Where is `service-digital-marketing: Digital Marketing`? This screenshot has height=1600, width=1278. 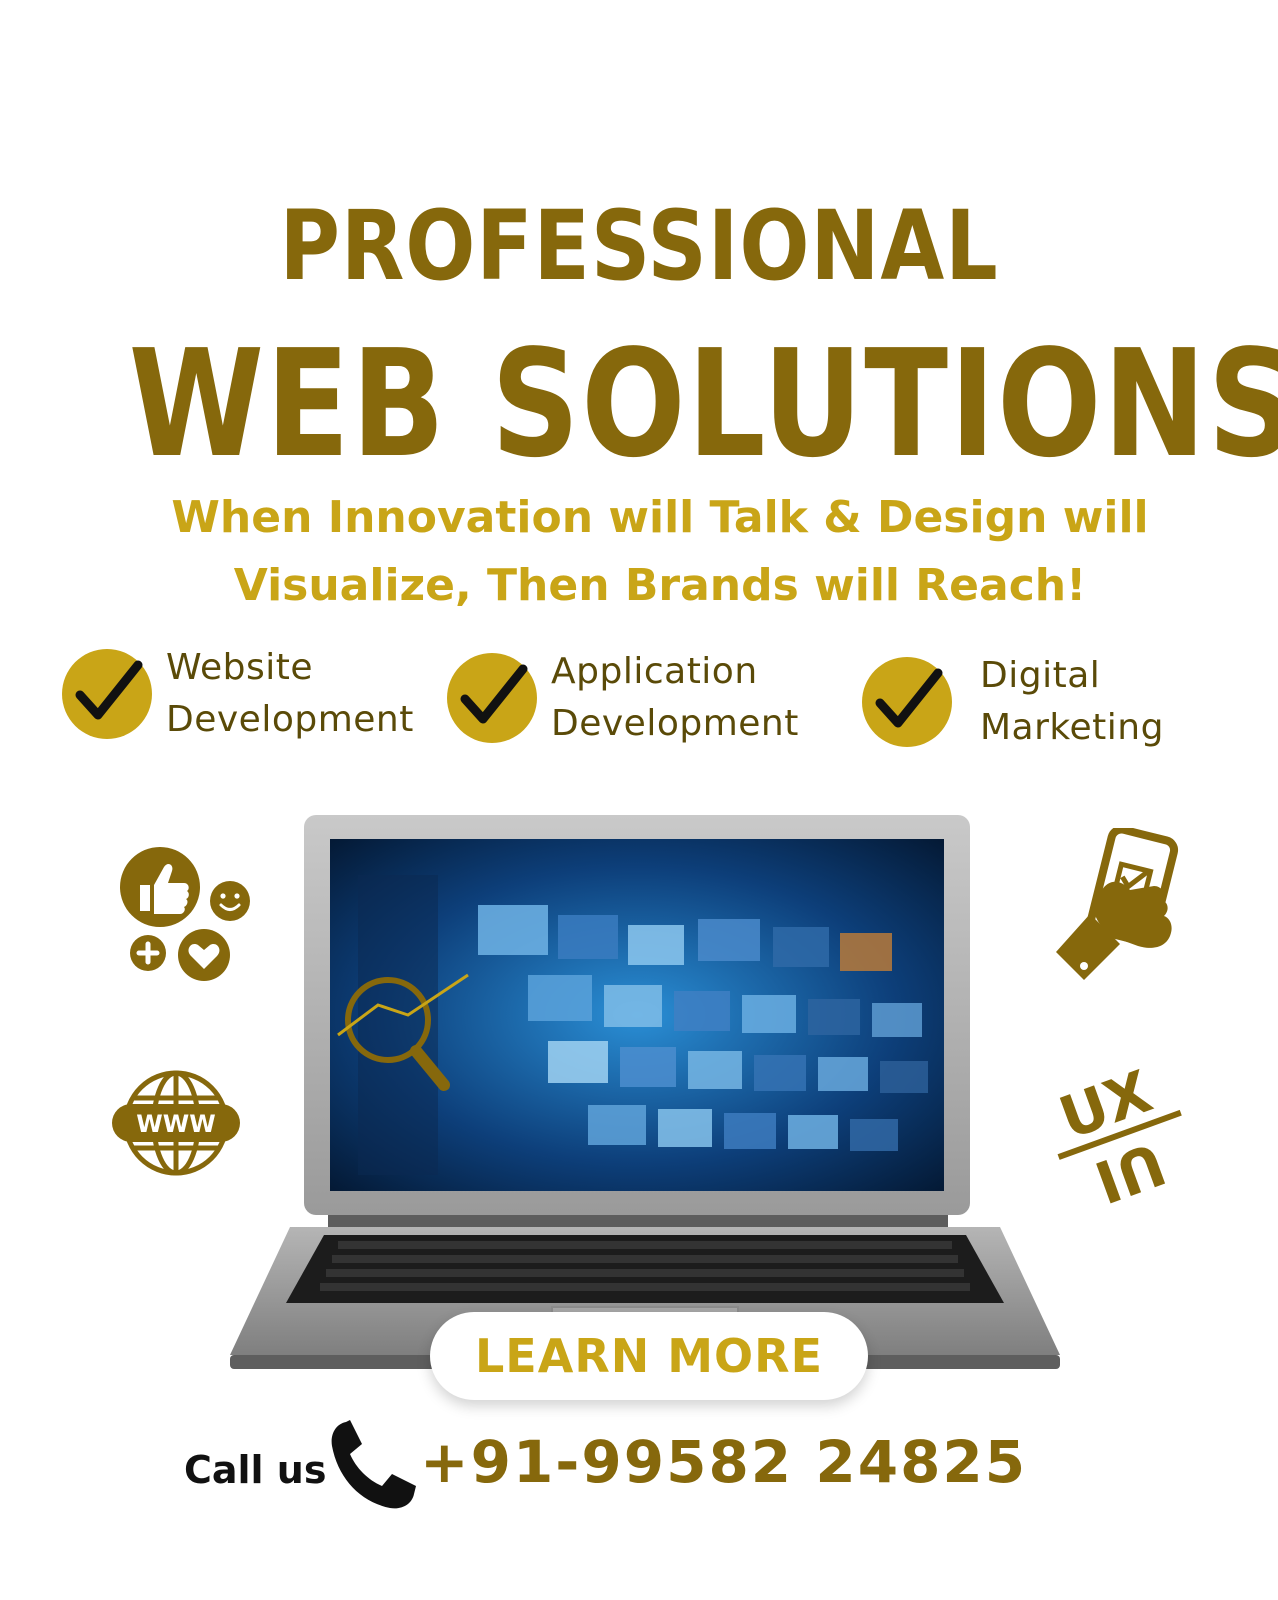 service-digital-marketing: Digital Marketing is located at coordinates (1013, 702).